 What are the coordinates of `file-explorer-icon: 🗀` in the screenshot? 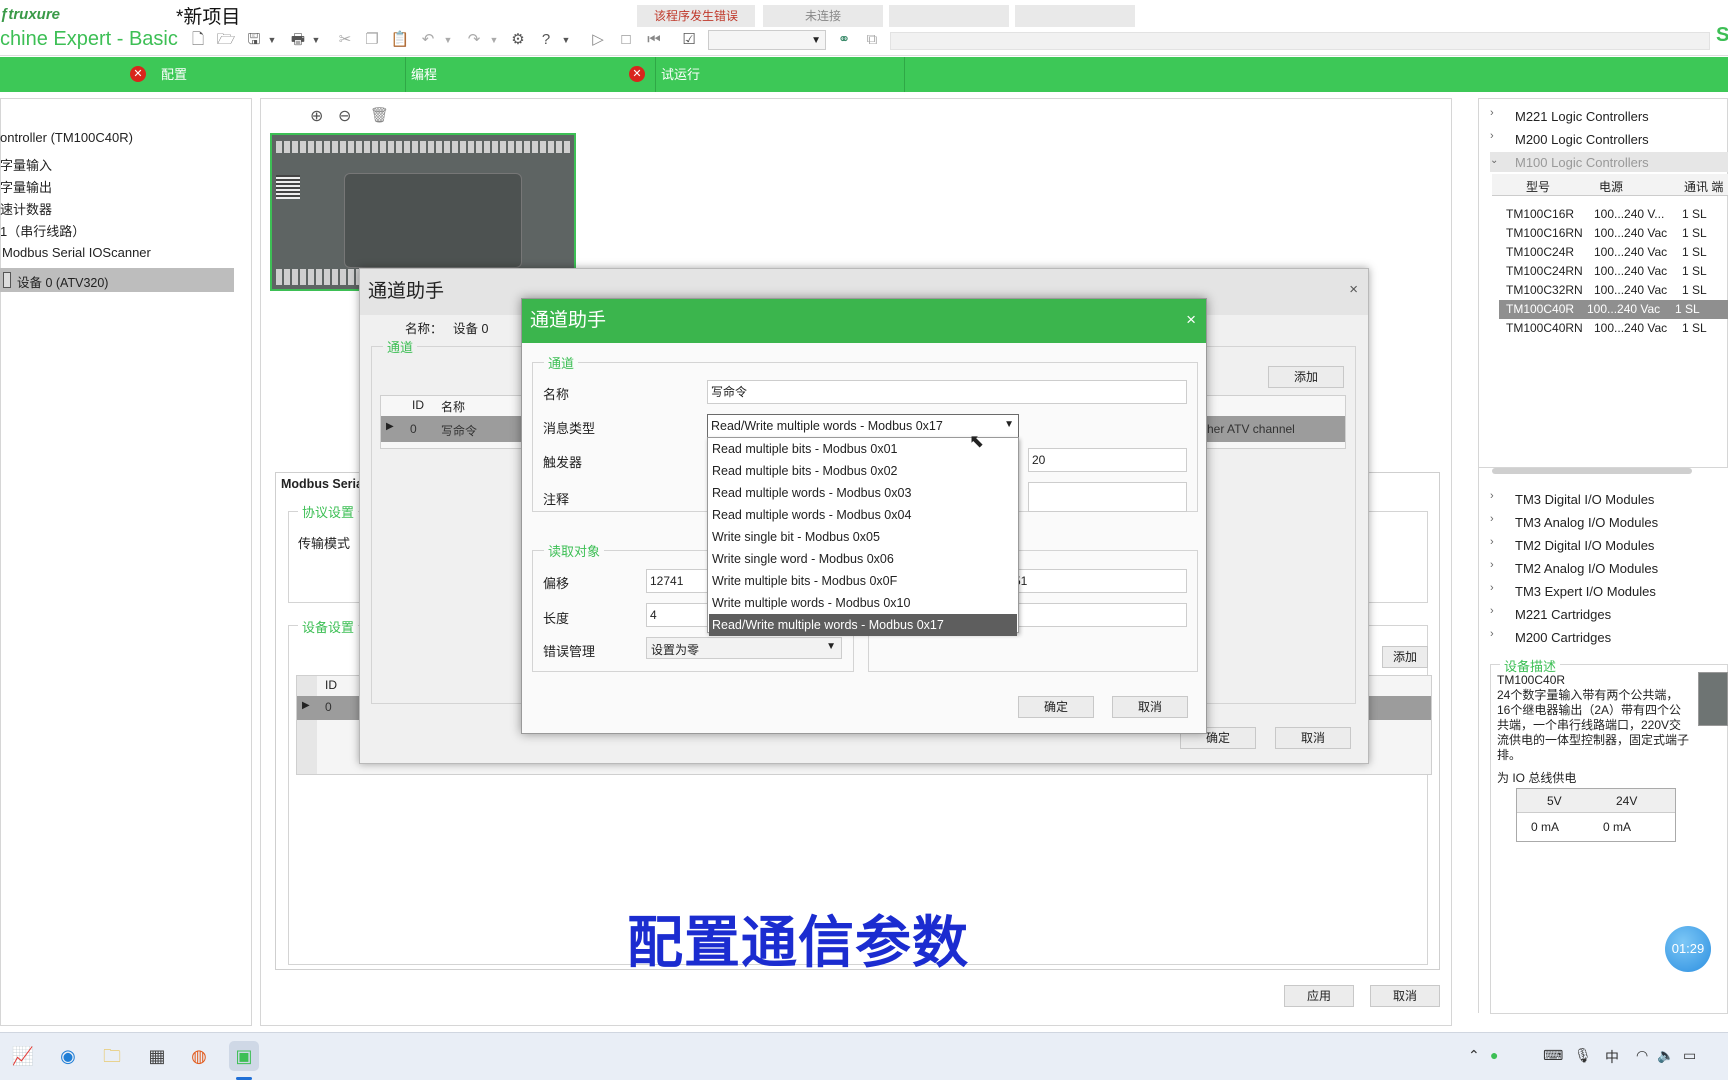 It's located at (112, 1056).